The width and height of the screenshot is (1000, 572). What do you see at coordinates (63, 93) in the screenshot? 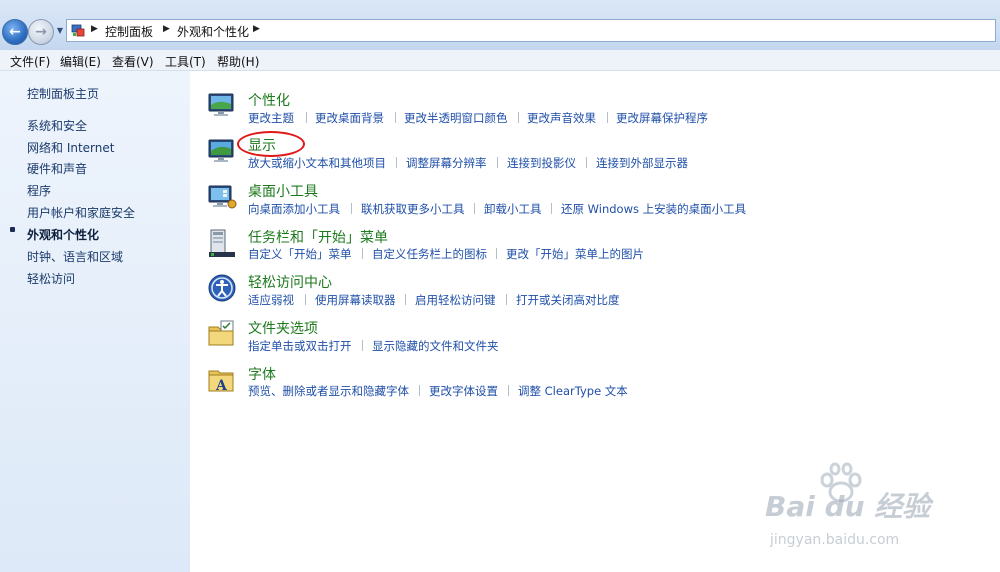
I see `left-item-home: 控制面板主页` at bounding box center [63, 93].